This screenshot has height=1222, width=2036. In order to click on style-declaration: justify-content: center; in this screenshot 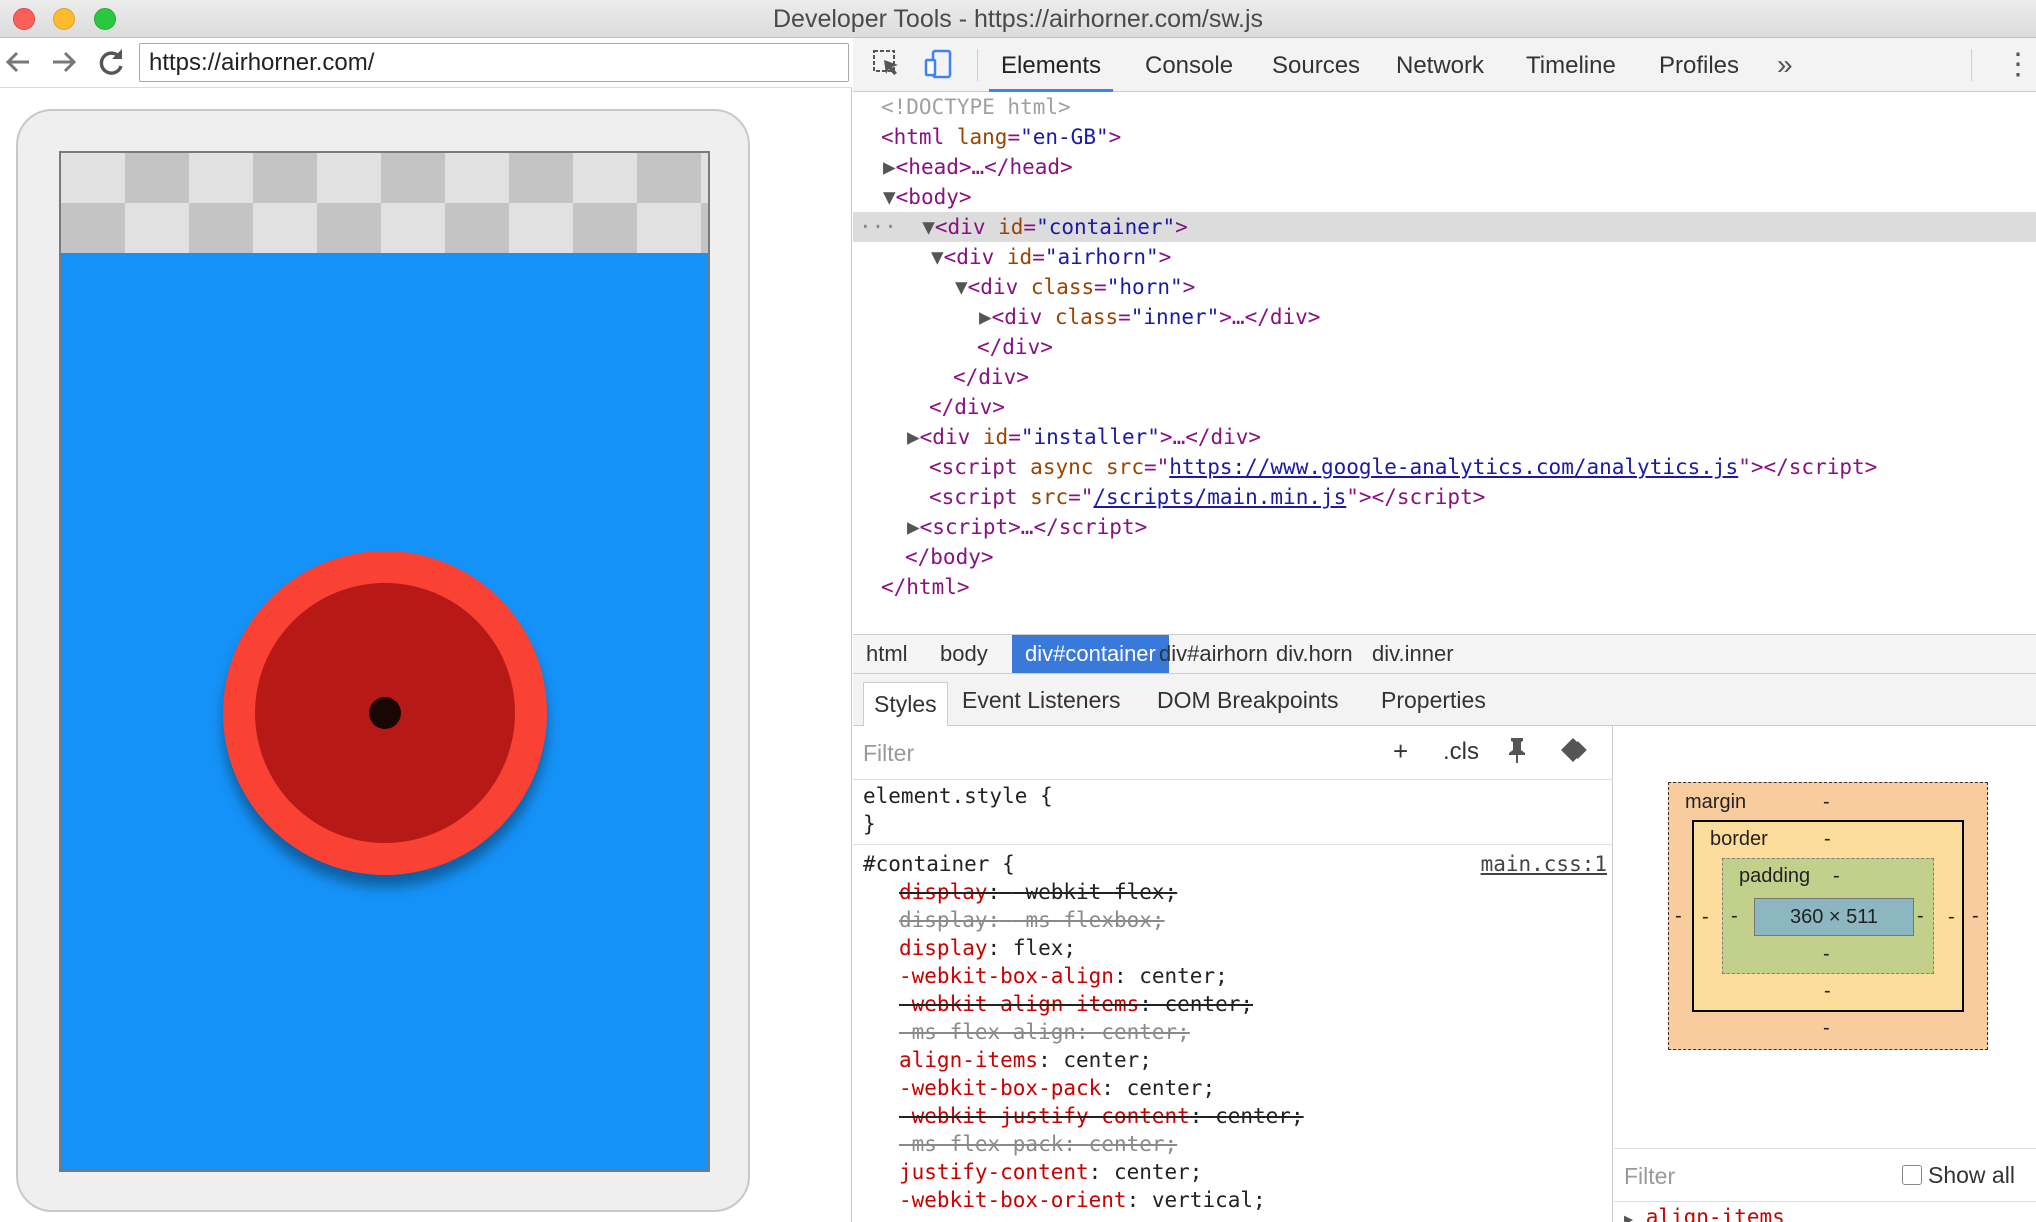, I will do `click(1050, 1172)`.